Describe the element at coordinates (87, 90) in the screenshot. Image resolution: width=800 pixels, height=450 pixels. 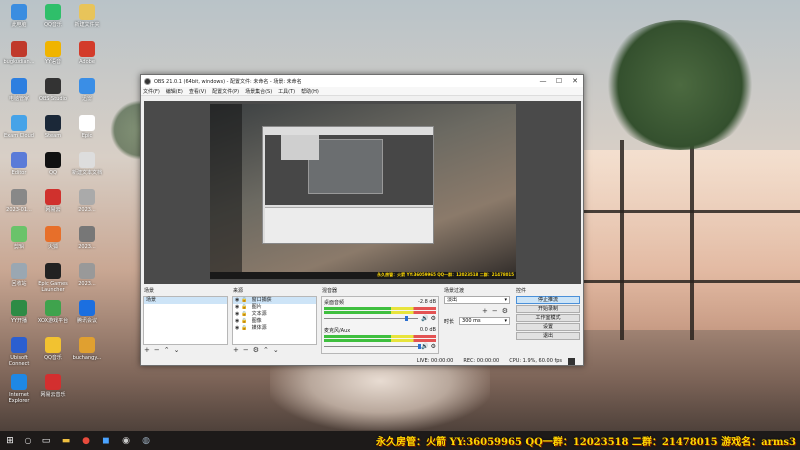
I see `desktop-icon: 迅雷` at that location.